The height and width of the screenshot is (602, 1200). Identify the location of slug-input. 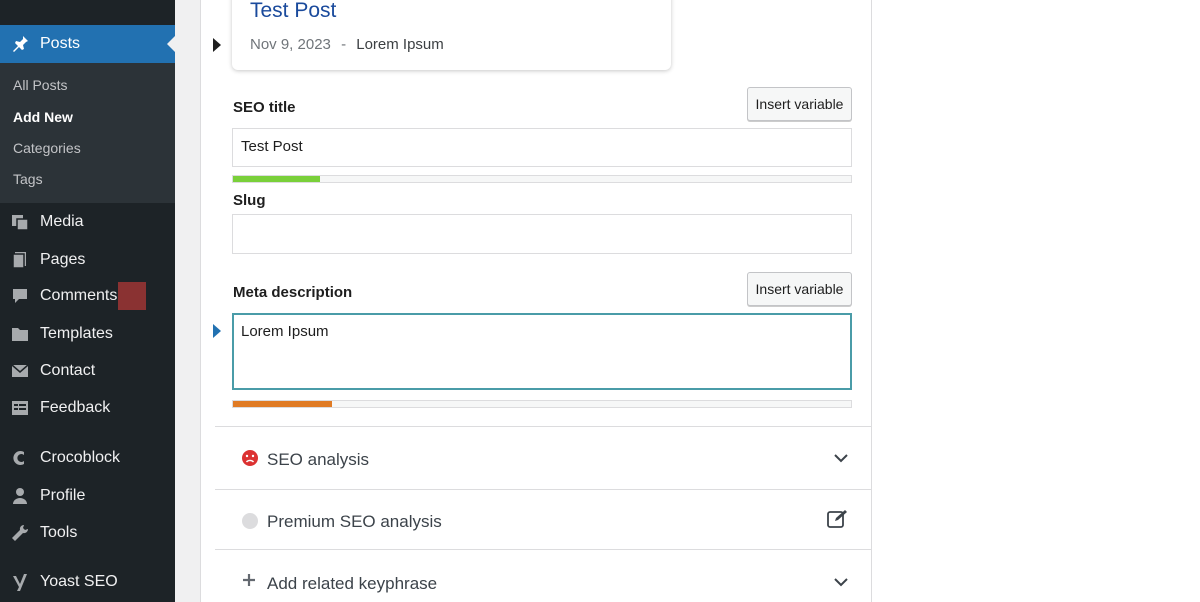
(542, 234).